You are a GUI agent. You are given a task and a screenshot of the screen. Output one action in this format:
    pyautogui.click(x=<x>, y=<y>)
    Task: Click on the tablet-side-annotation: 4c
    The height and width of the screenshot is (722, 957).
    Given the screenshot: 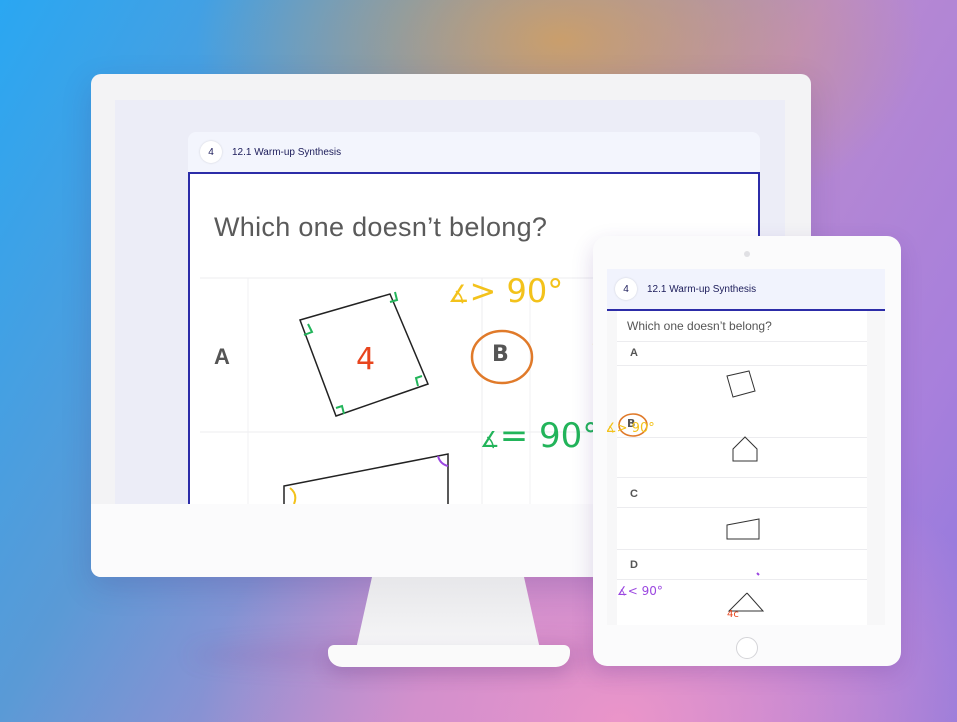 What is the action you would take?
    pyautogui.click(x=733, y=614)
    